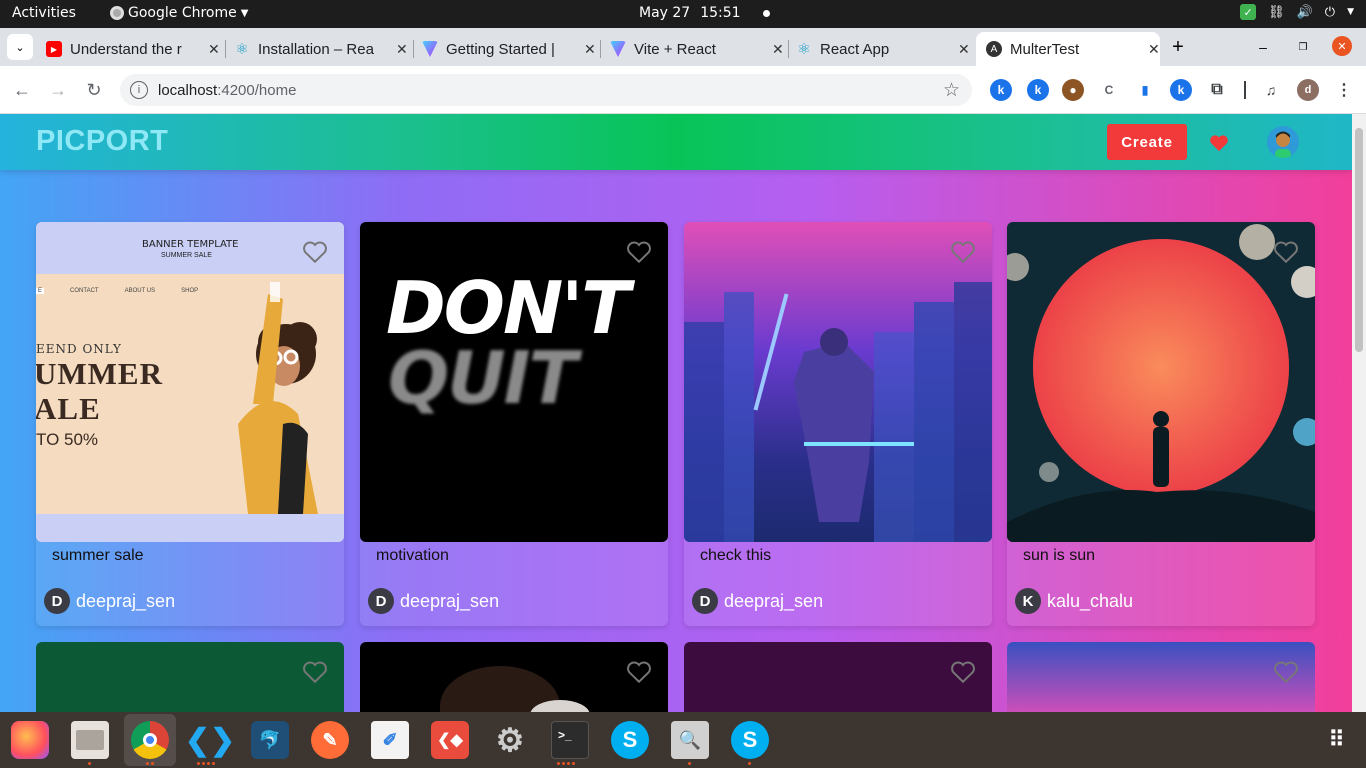  Describe the element at coordinates (1245, 90) in the screenshot. I see `toolbar-divider` at that location.